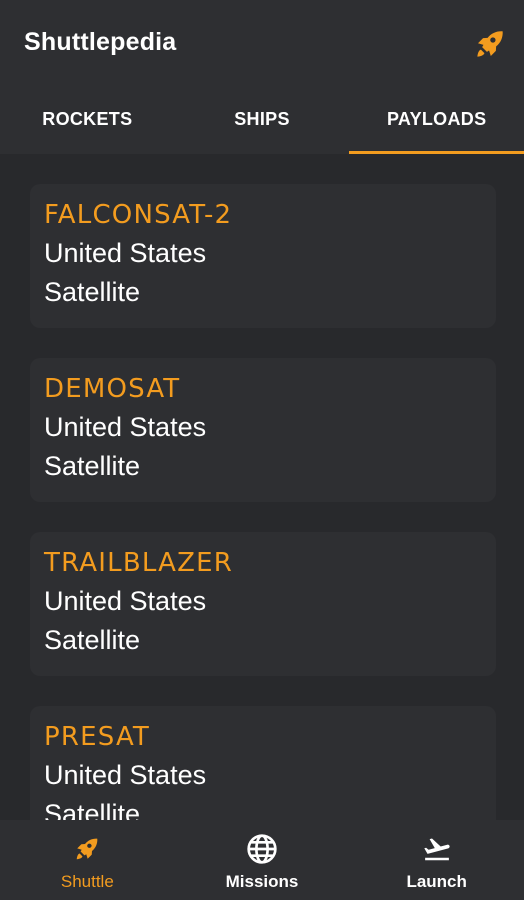 This screenshot has width=524, height=900. I want to click on payload-name: PRESAT, so click(97, 737).